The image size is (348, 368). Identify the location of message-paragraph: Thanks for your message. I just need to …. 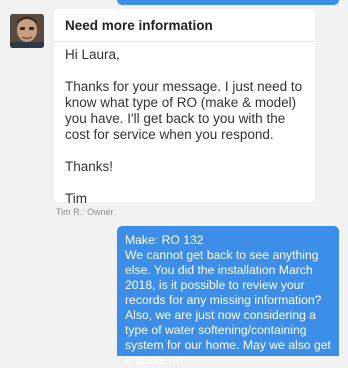
(184, 110).